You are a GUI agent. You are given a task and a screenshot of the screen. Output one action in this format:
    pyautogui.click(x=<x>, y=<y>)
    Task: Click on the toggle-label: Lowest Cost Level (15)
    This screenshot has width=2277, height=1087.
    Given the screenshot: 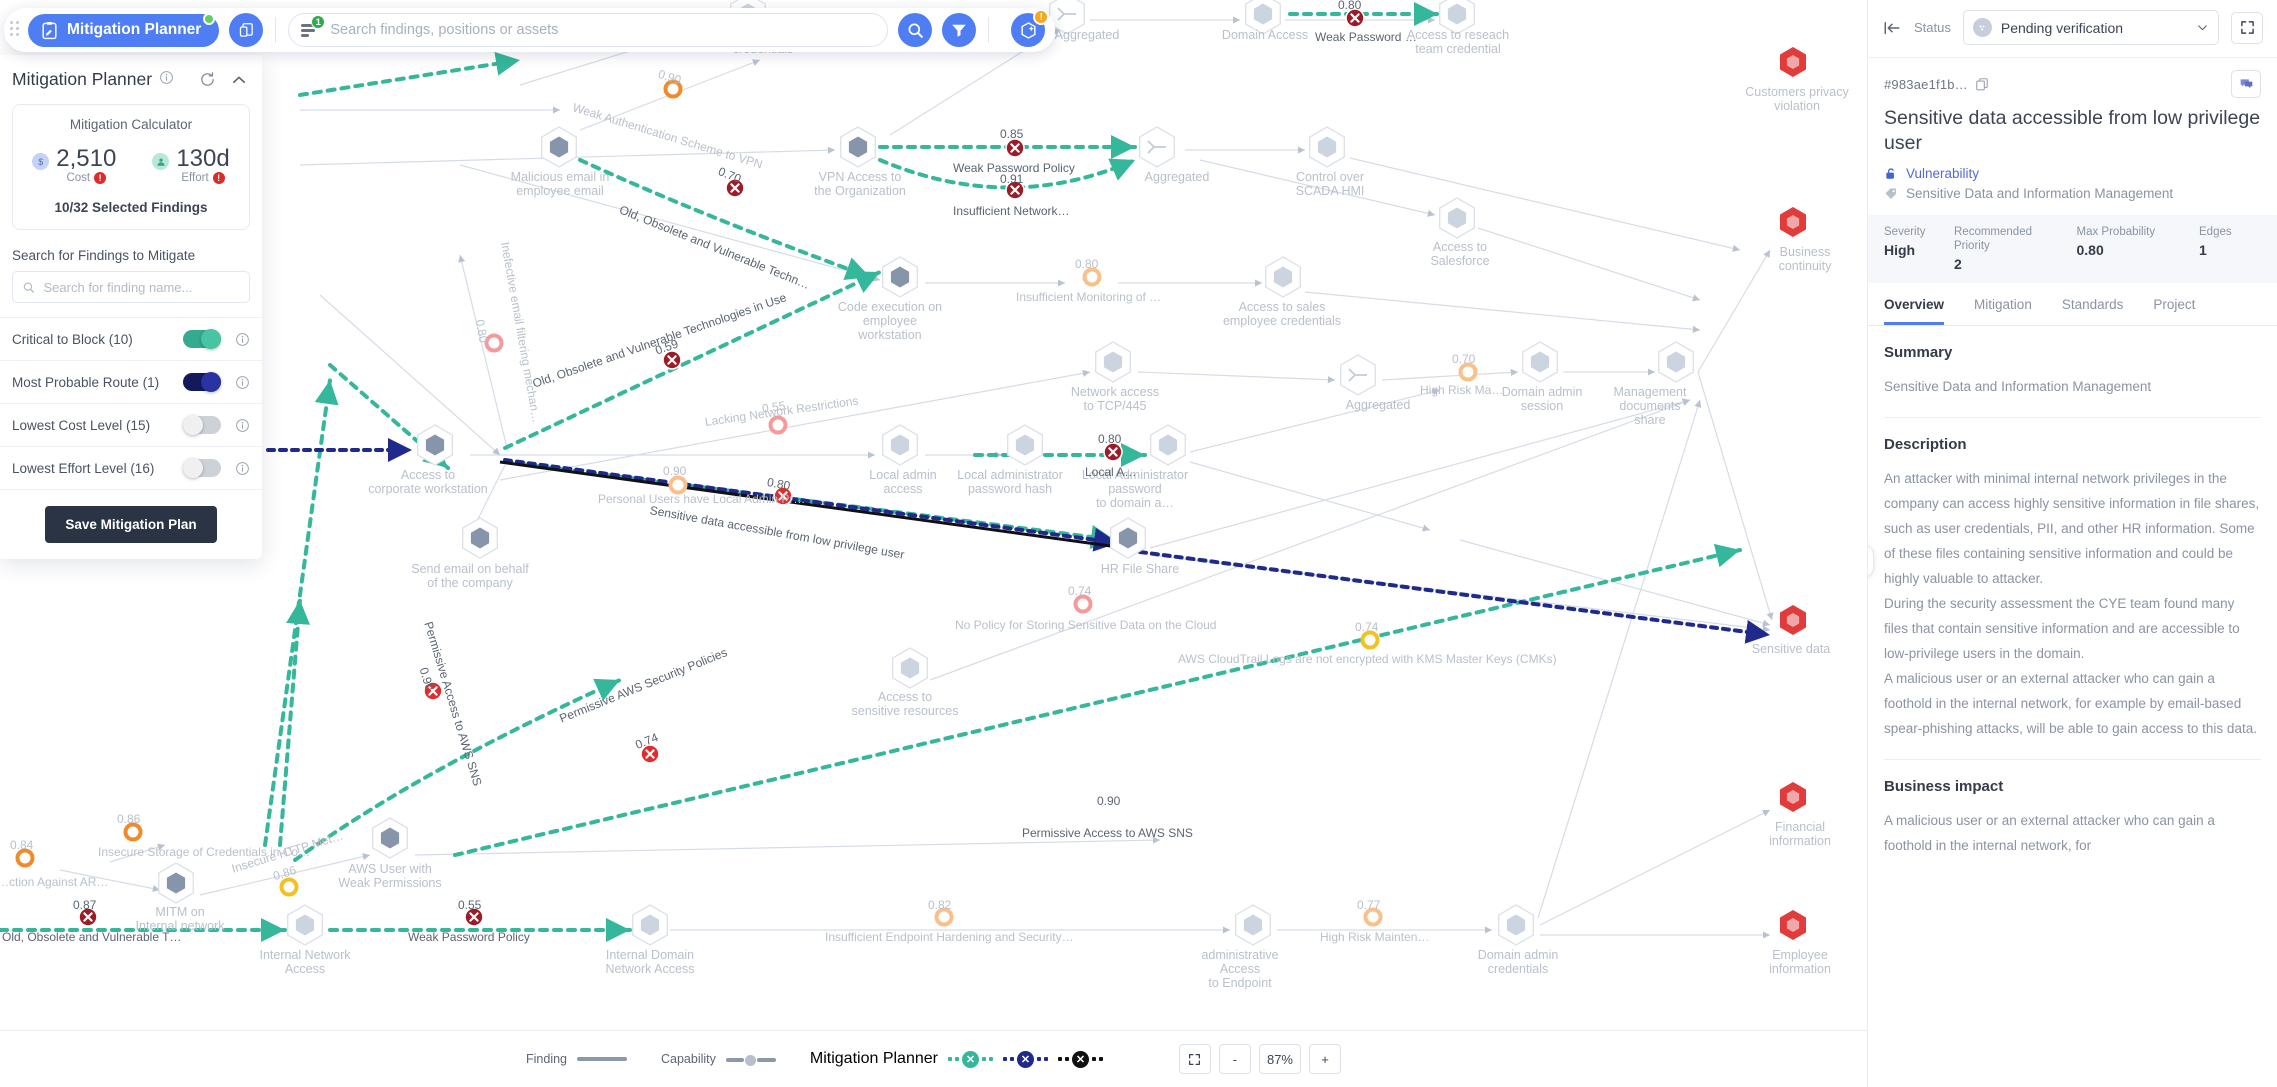 What is the action you would take?
    pyautogui.click(x=81, y=425)
    